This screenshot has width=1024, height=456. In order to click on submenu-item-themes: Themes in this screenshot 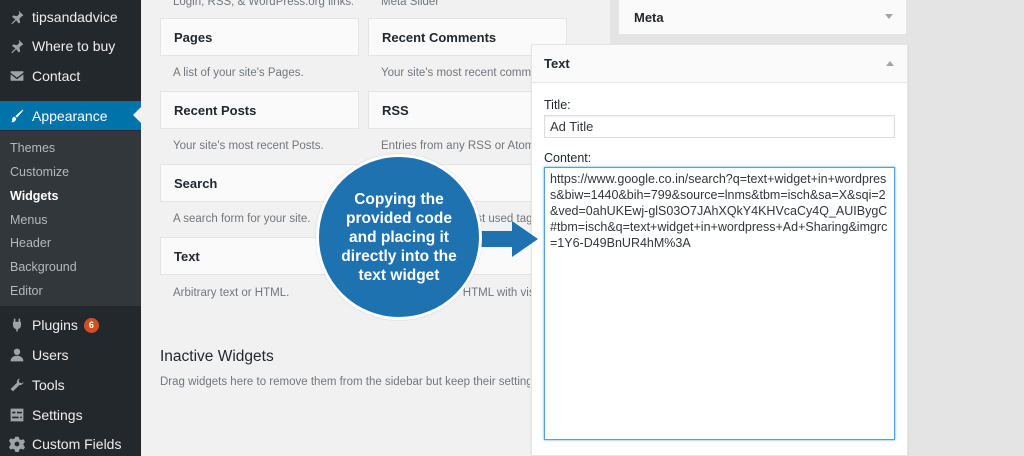, I will do `click(32, 148)`.